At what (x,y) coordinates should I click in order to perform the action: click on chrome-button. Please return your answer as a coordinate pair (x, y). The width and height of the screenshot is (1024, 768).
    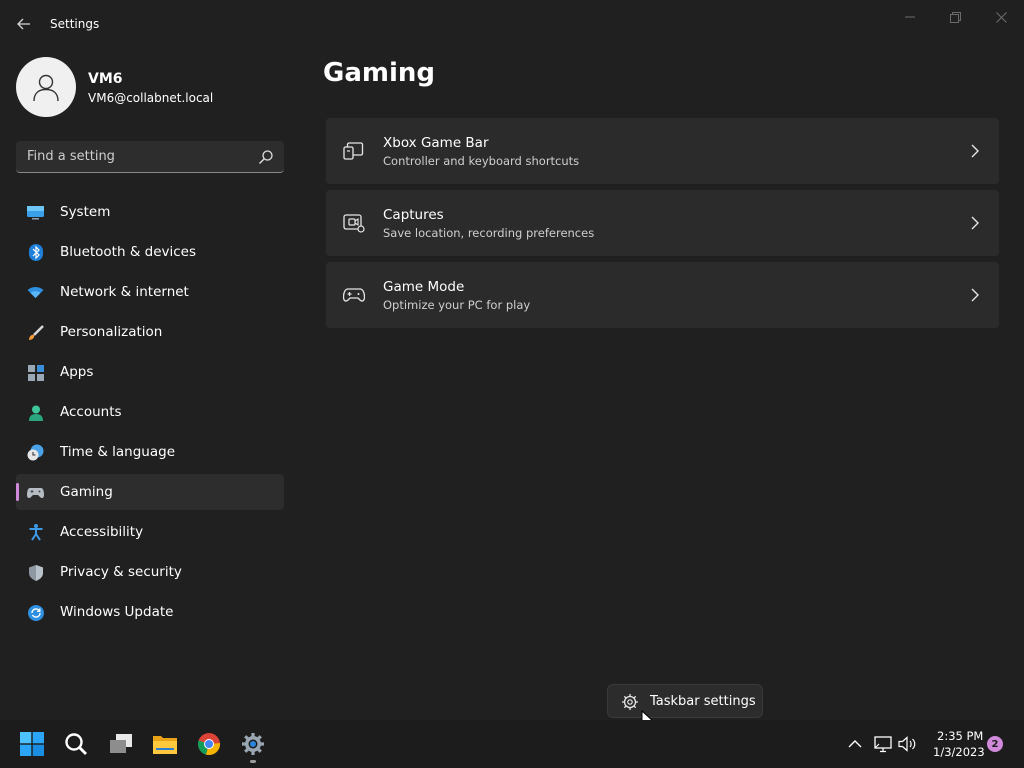
    Looking at the image, I should click on (209, 744).